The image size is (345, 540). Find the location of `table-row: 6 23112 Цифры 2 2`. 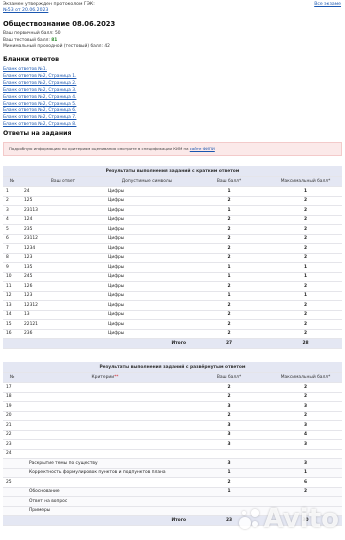

table-row: 6 23112 Цифры 2 2 is located at coordinates (173, 239).